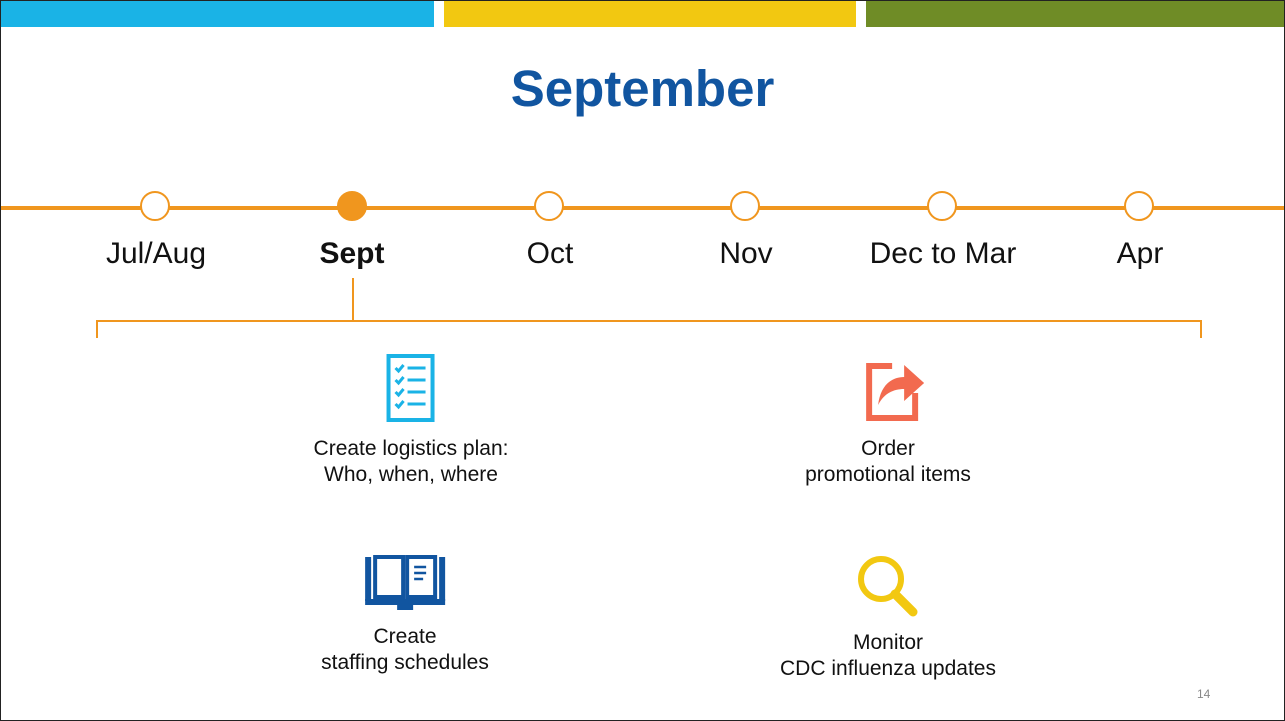  I want to click on task-line-2: CDC influenza updates, so click(888, 668).